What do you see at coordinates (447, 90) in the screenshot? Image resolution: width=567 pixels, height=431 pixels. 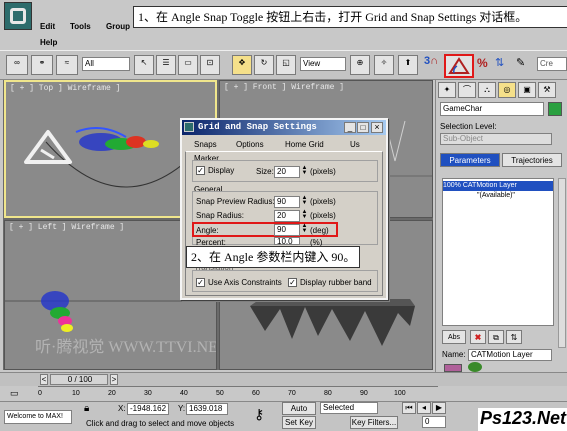 I see `create-tab-icon: ✦` at bounding box center [447, 90].